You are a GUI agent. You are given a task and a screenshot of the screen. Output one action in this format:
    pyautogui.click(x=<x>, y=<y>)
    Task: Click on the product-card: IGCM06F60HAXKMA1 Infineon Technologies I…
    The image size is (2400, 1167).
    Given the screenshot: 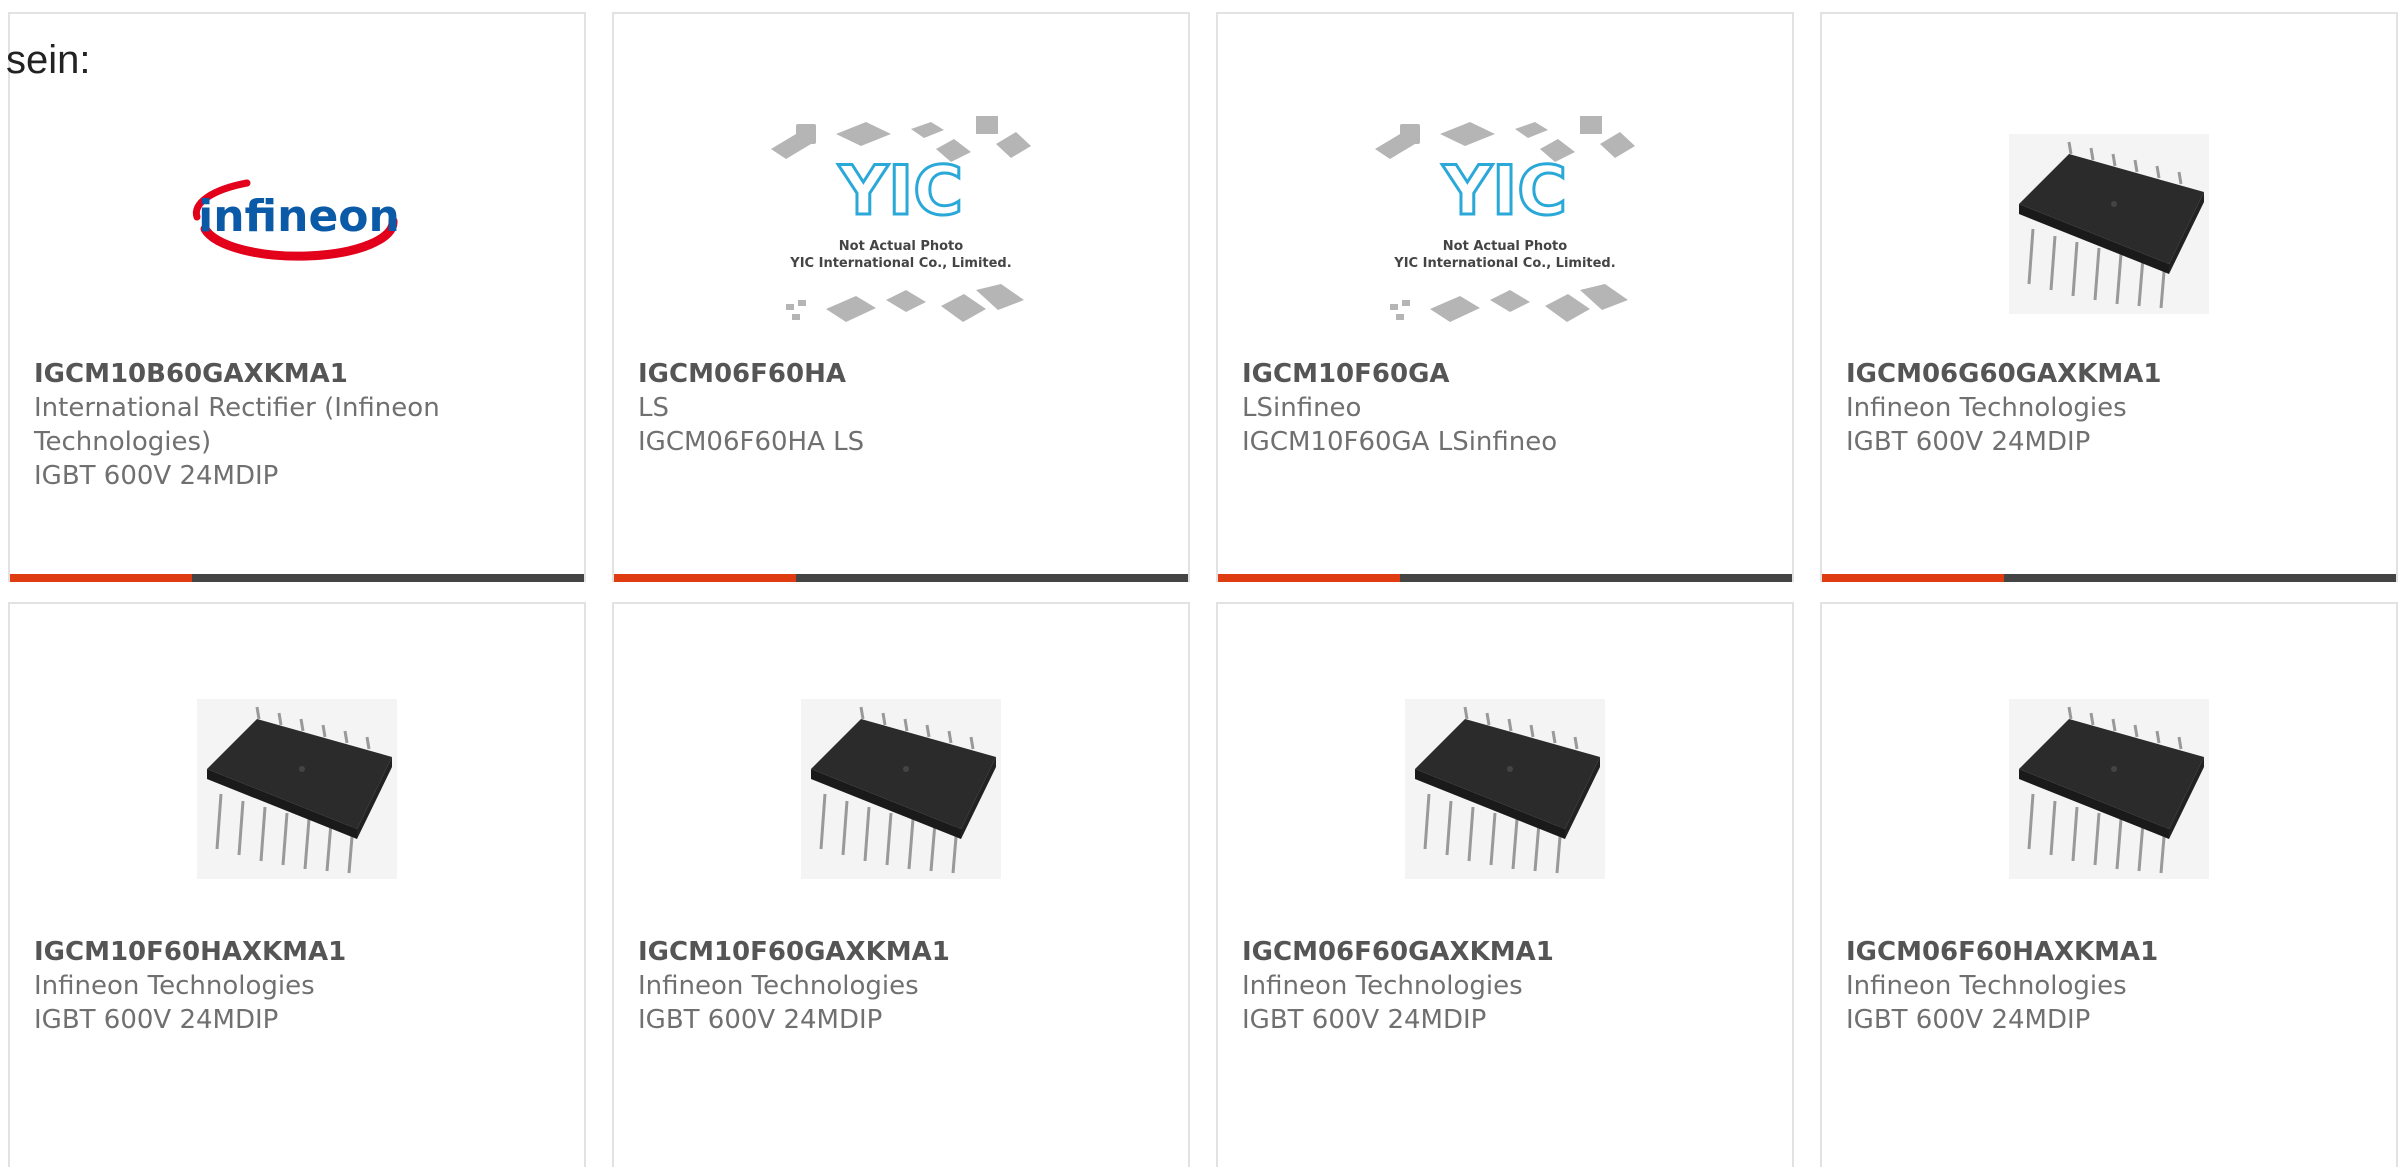 What is the action you would take?
    pyautogui.click(x=2109, y=884)
    